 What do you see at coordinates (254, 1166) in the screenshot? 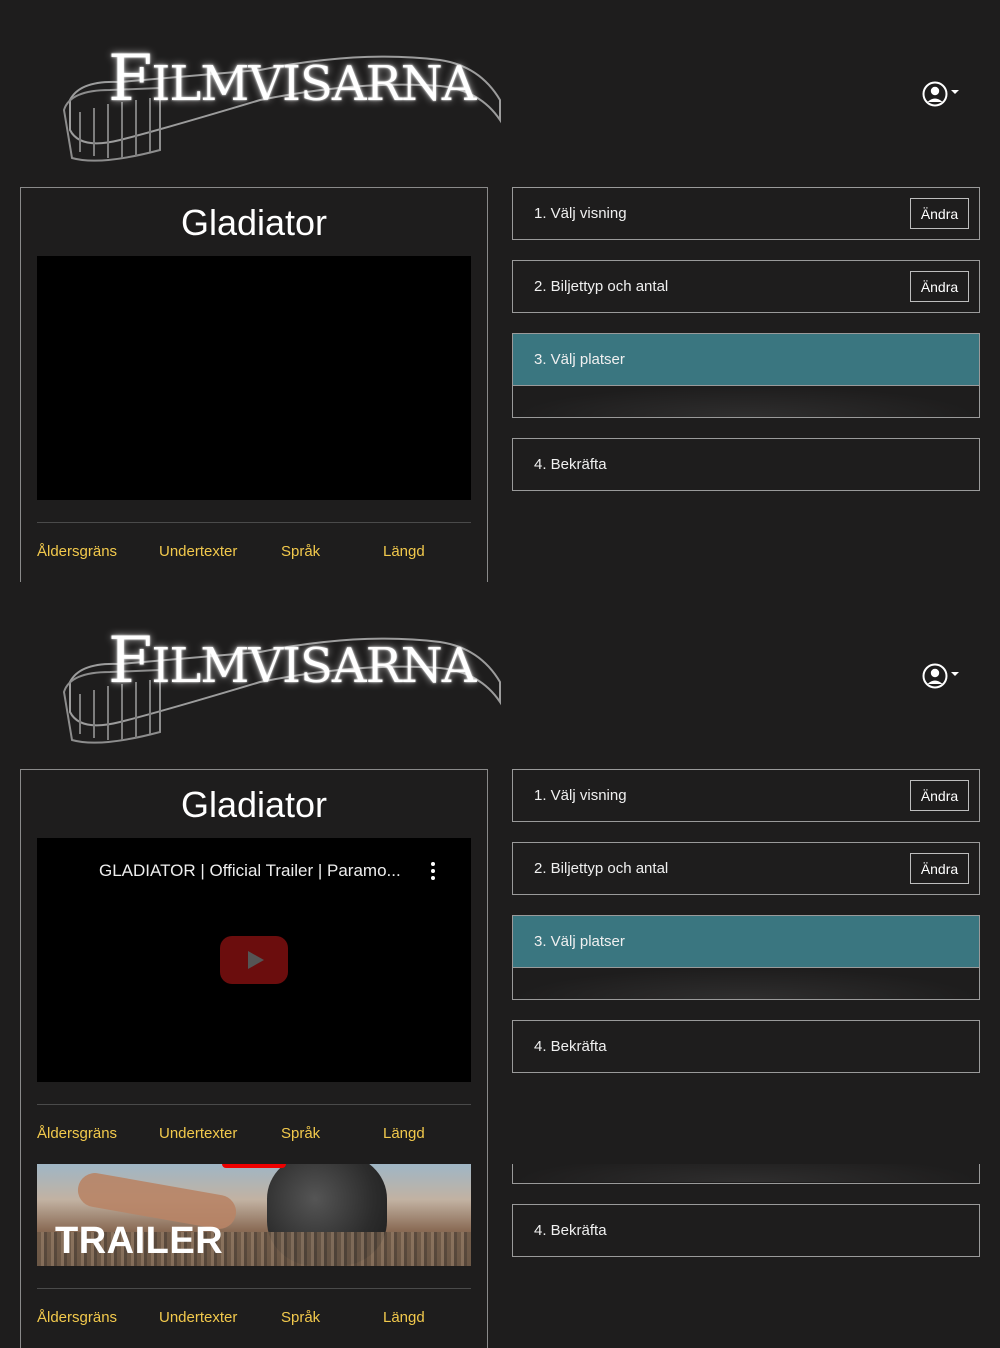
I see `play-button-edge` at bounding box center [254, 1166].